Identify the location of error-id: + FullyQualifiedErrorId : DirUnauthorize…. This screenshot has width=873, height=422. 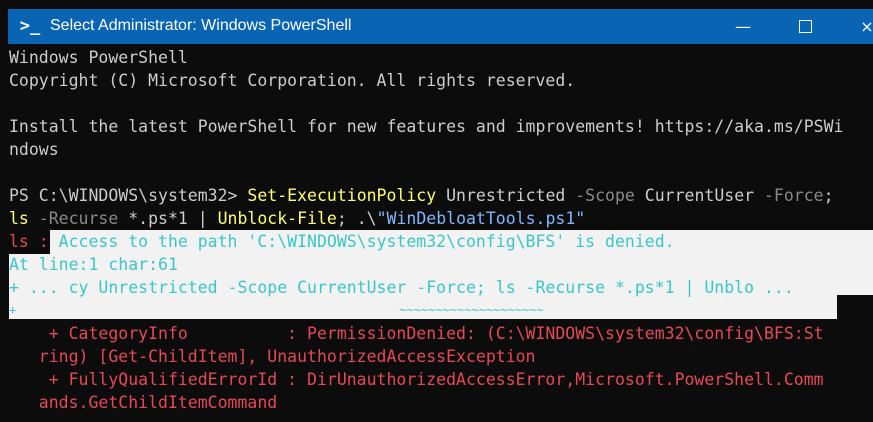
(416, 379).